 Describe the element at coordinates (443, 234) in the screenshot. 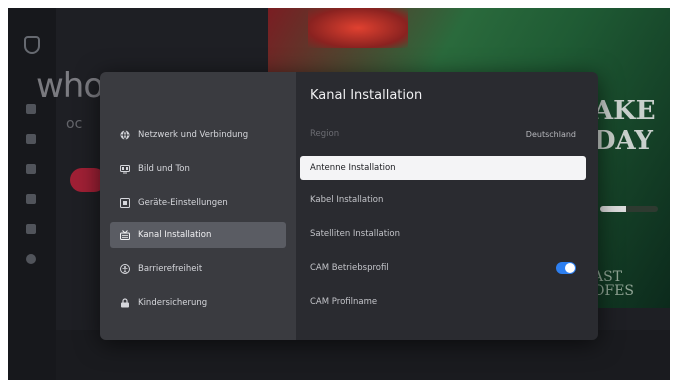

I see `option-satellite-installation: Satelliten Installation` at that location.